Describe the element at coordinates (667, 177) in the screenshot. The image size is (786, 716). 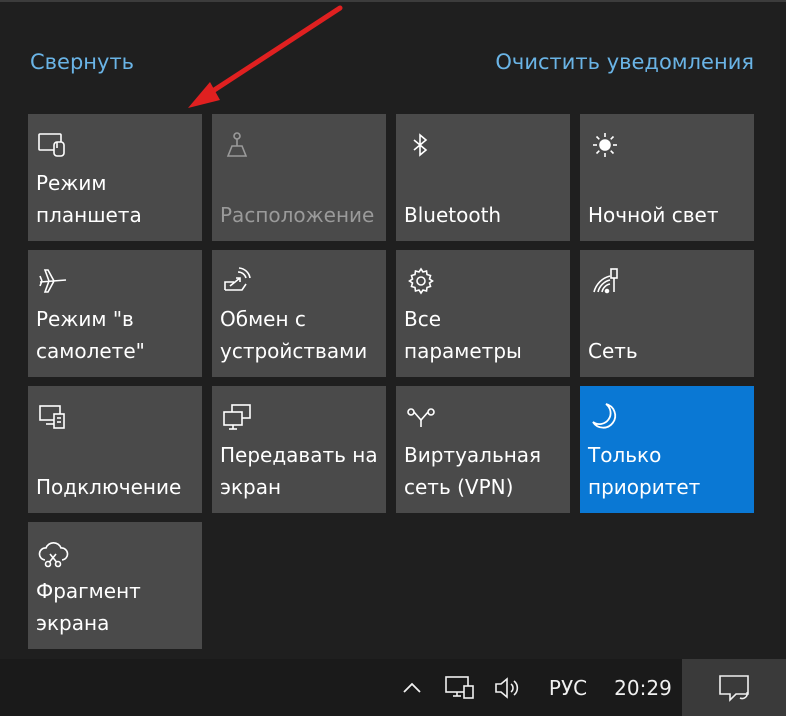
I see `tile-night-light: Ночной свет` at that location.